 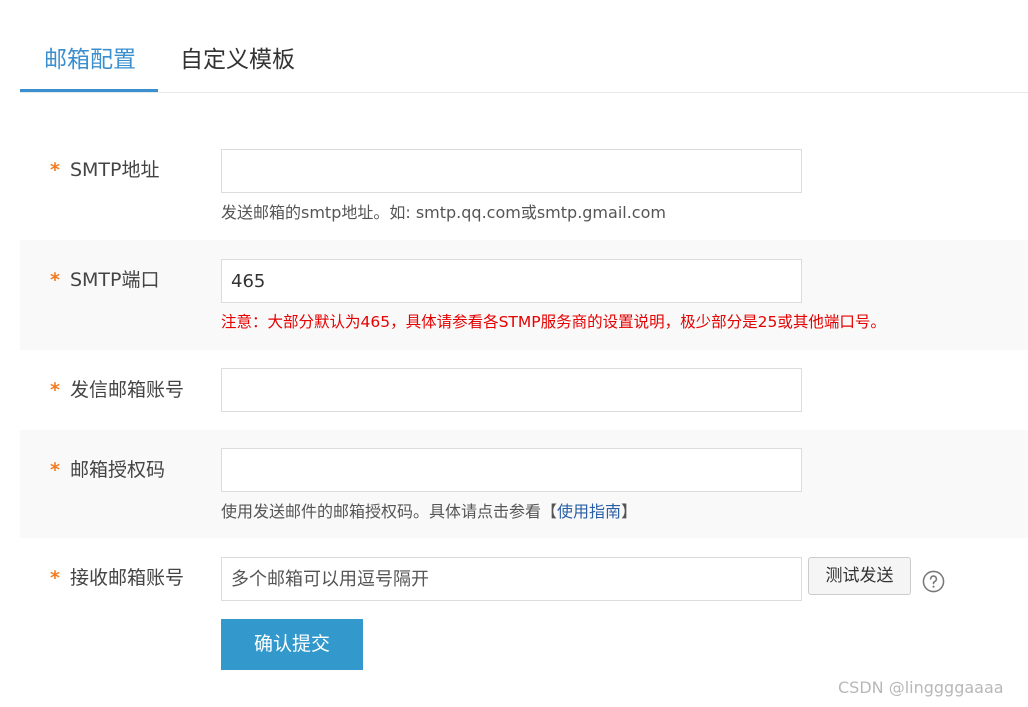 I want to click on active-tab-indicator, so click(x=89, y=90).